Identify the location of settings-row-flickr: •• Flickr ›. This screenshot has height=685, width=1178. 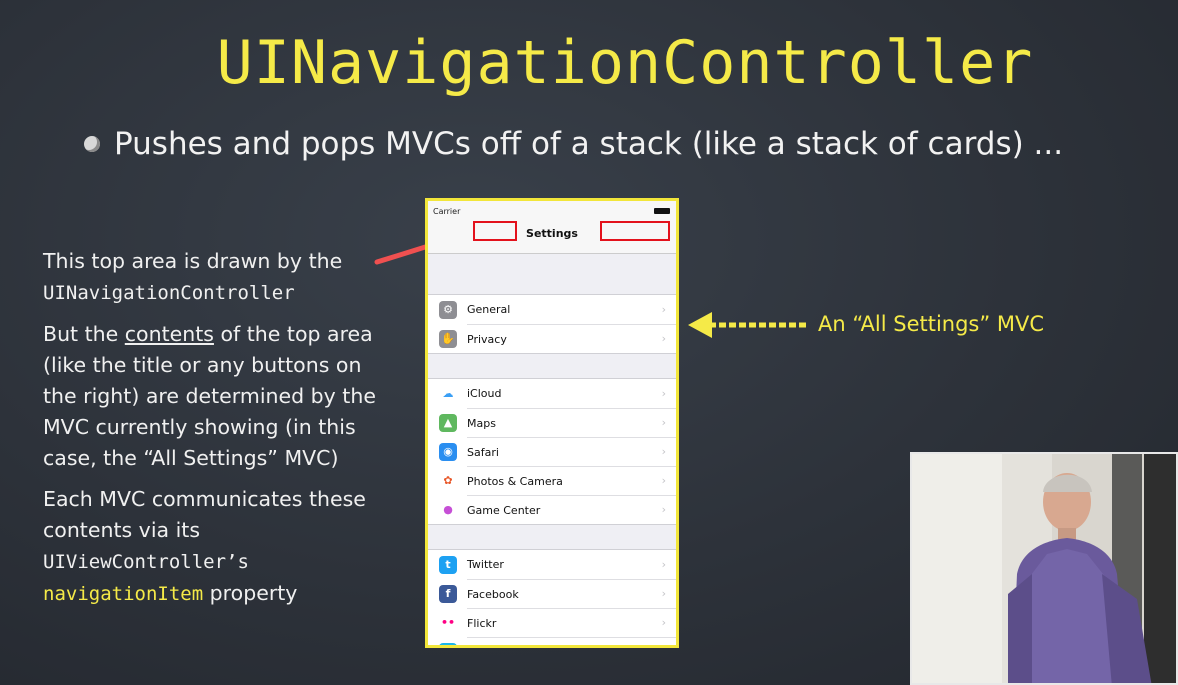
(552, 622).